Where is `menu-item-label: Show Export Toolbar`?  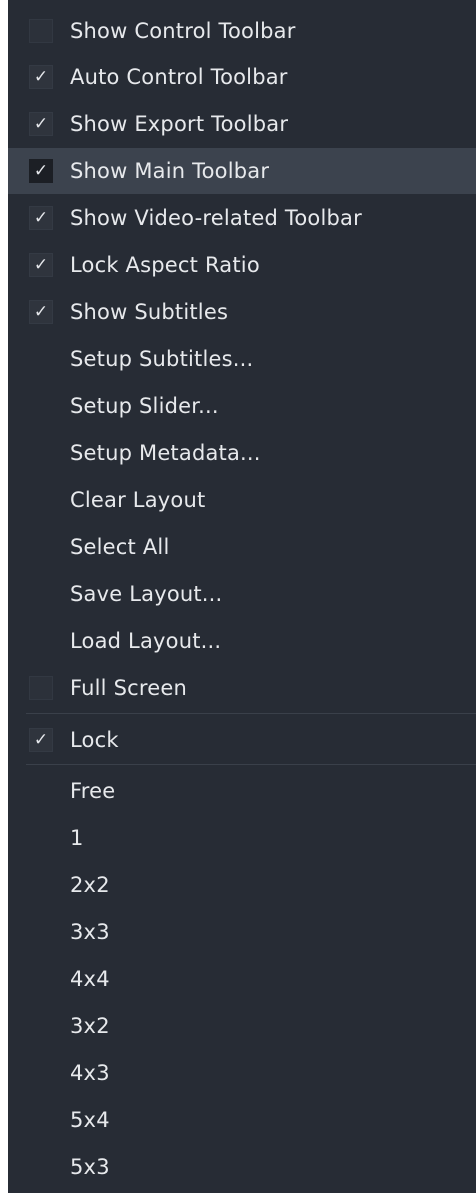
menu-item-label: Show Export Toolbar is located at coordinates (179, 124).